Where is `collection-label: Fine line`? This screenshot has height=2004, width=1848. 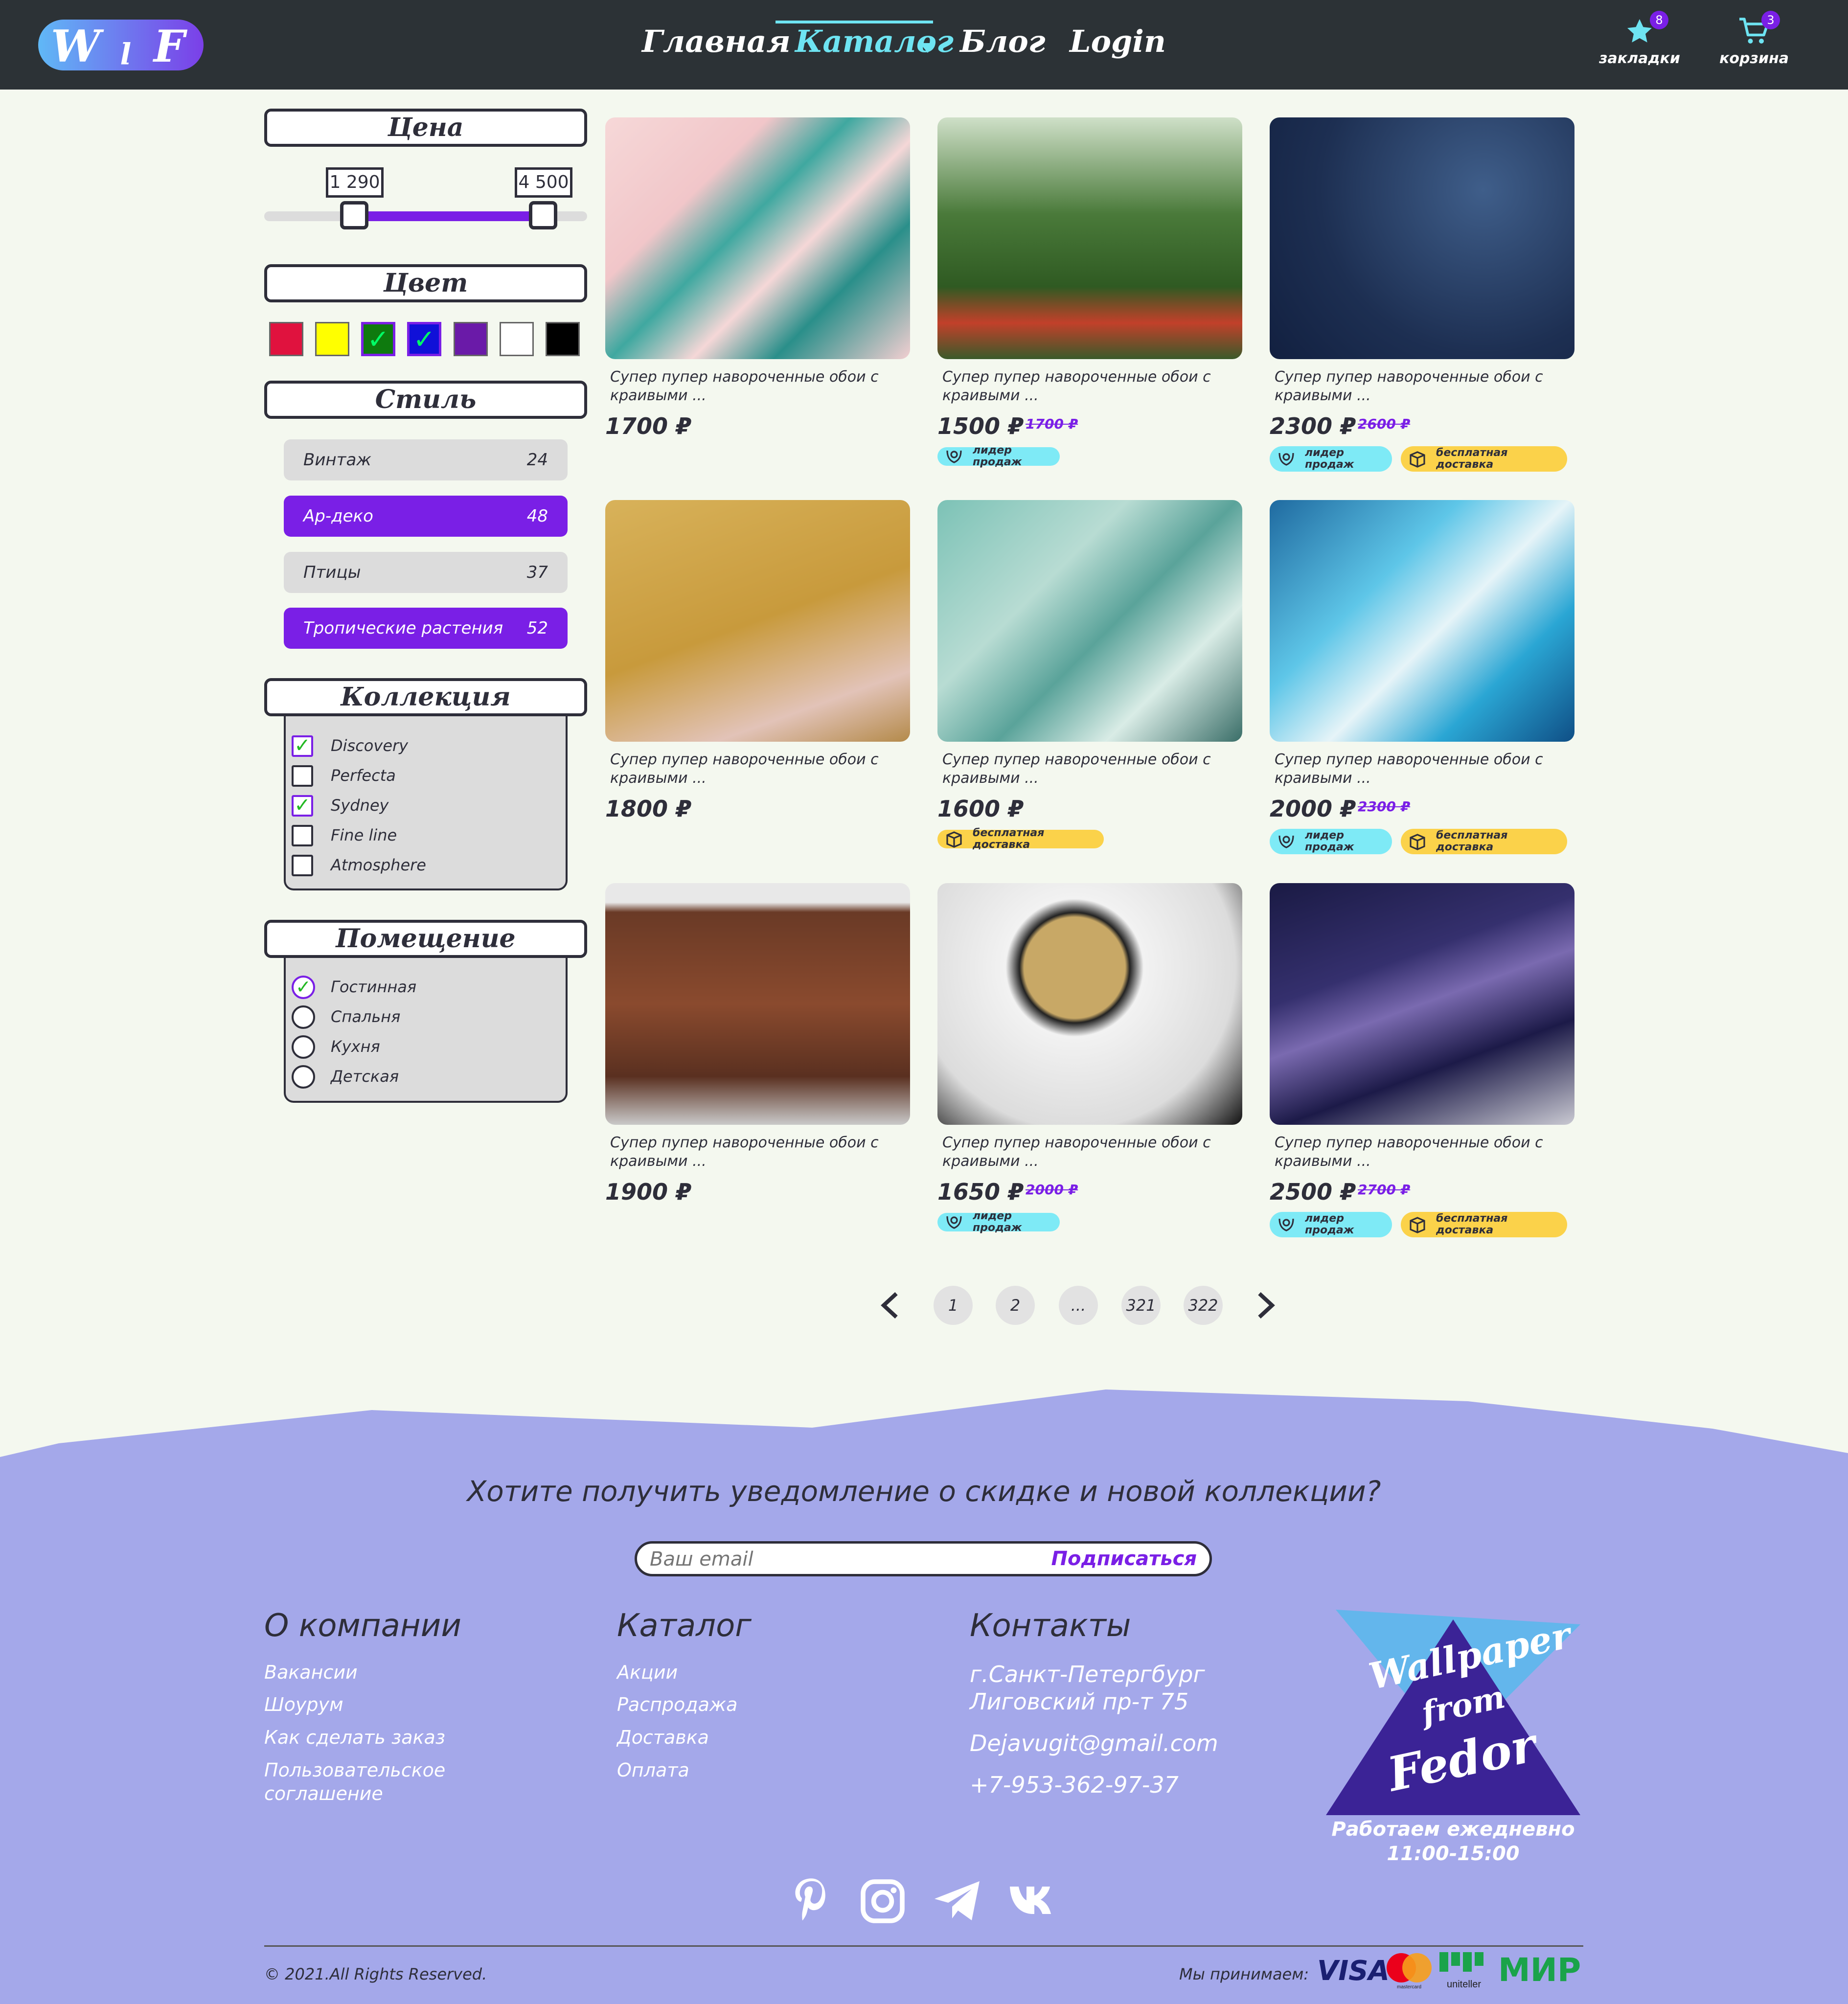 collection-label: Fine line is located at coordinates (364, 835).